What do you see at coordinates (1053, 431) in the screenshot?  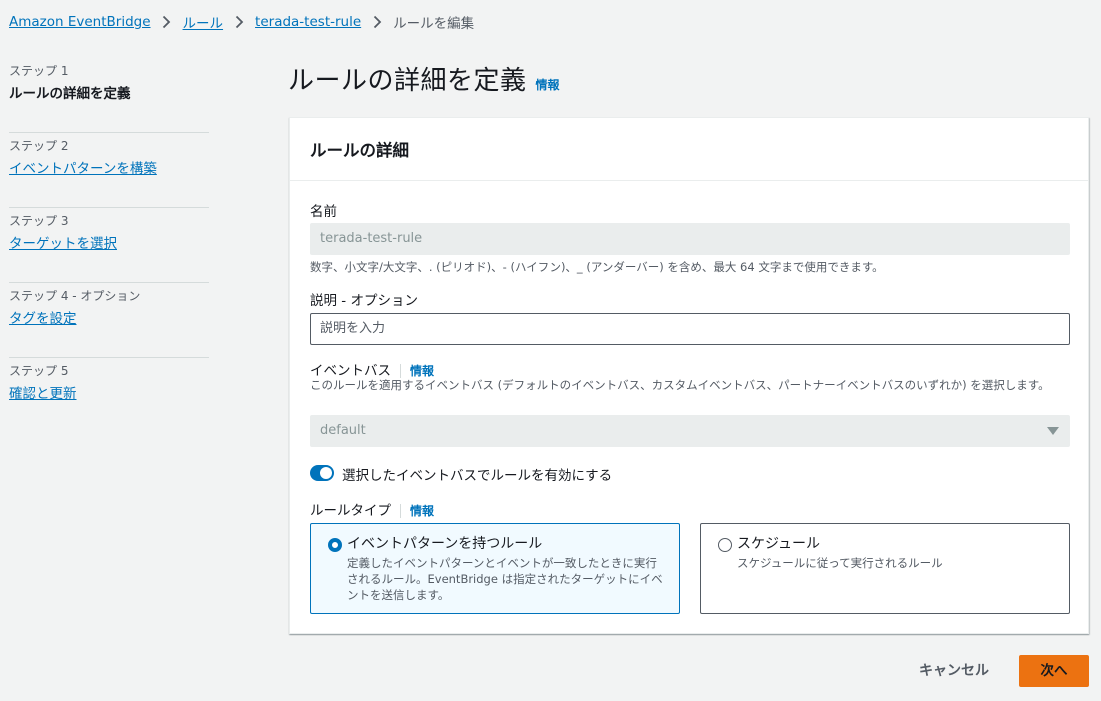 I see `caret-down-icon` at bounding box center [1053, 431].